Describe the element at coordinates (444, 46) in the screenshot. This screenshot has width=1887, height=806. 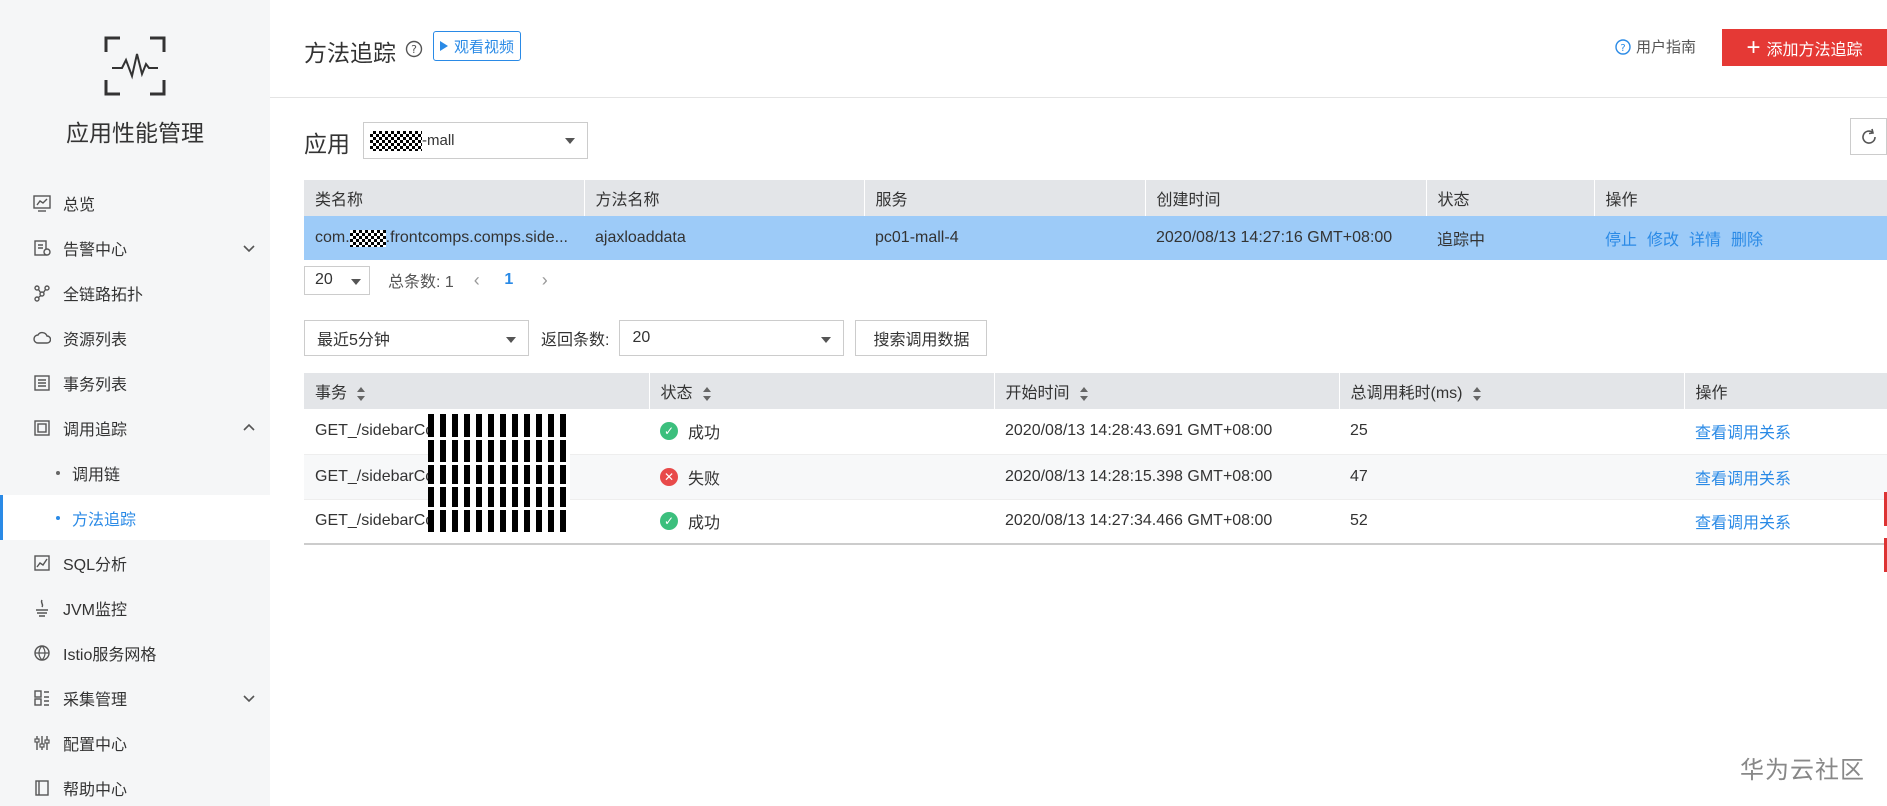
I see `play-icon` at that location.